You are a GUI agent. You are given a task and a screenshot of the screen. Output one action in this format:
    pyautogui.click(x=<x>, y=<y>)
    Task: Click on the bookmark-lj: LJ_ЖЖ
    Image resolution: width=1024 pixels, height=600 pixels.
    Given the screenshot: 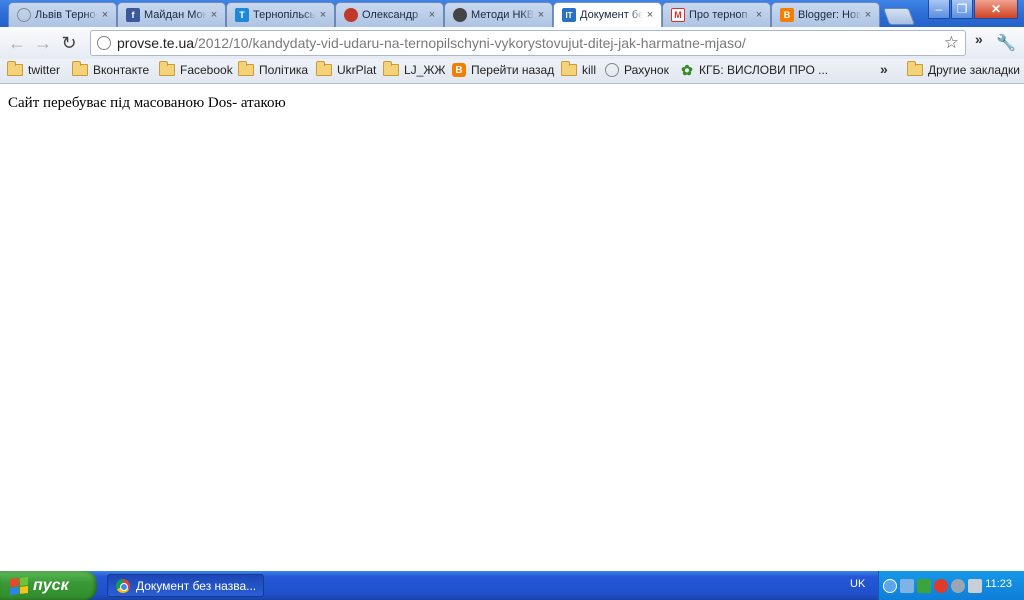 What is the action you would take?
    pyautogui.click(x=414, y=69)
    